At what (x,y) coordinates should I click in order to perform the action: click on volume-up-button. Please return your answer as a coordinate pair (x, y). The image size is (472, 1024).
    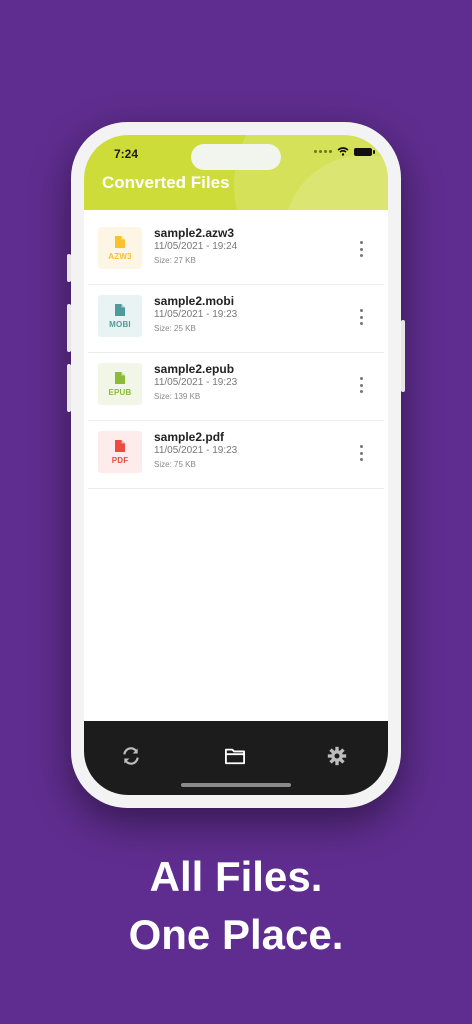
    Looking at the image, I should click on (69, 328).